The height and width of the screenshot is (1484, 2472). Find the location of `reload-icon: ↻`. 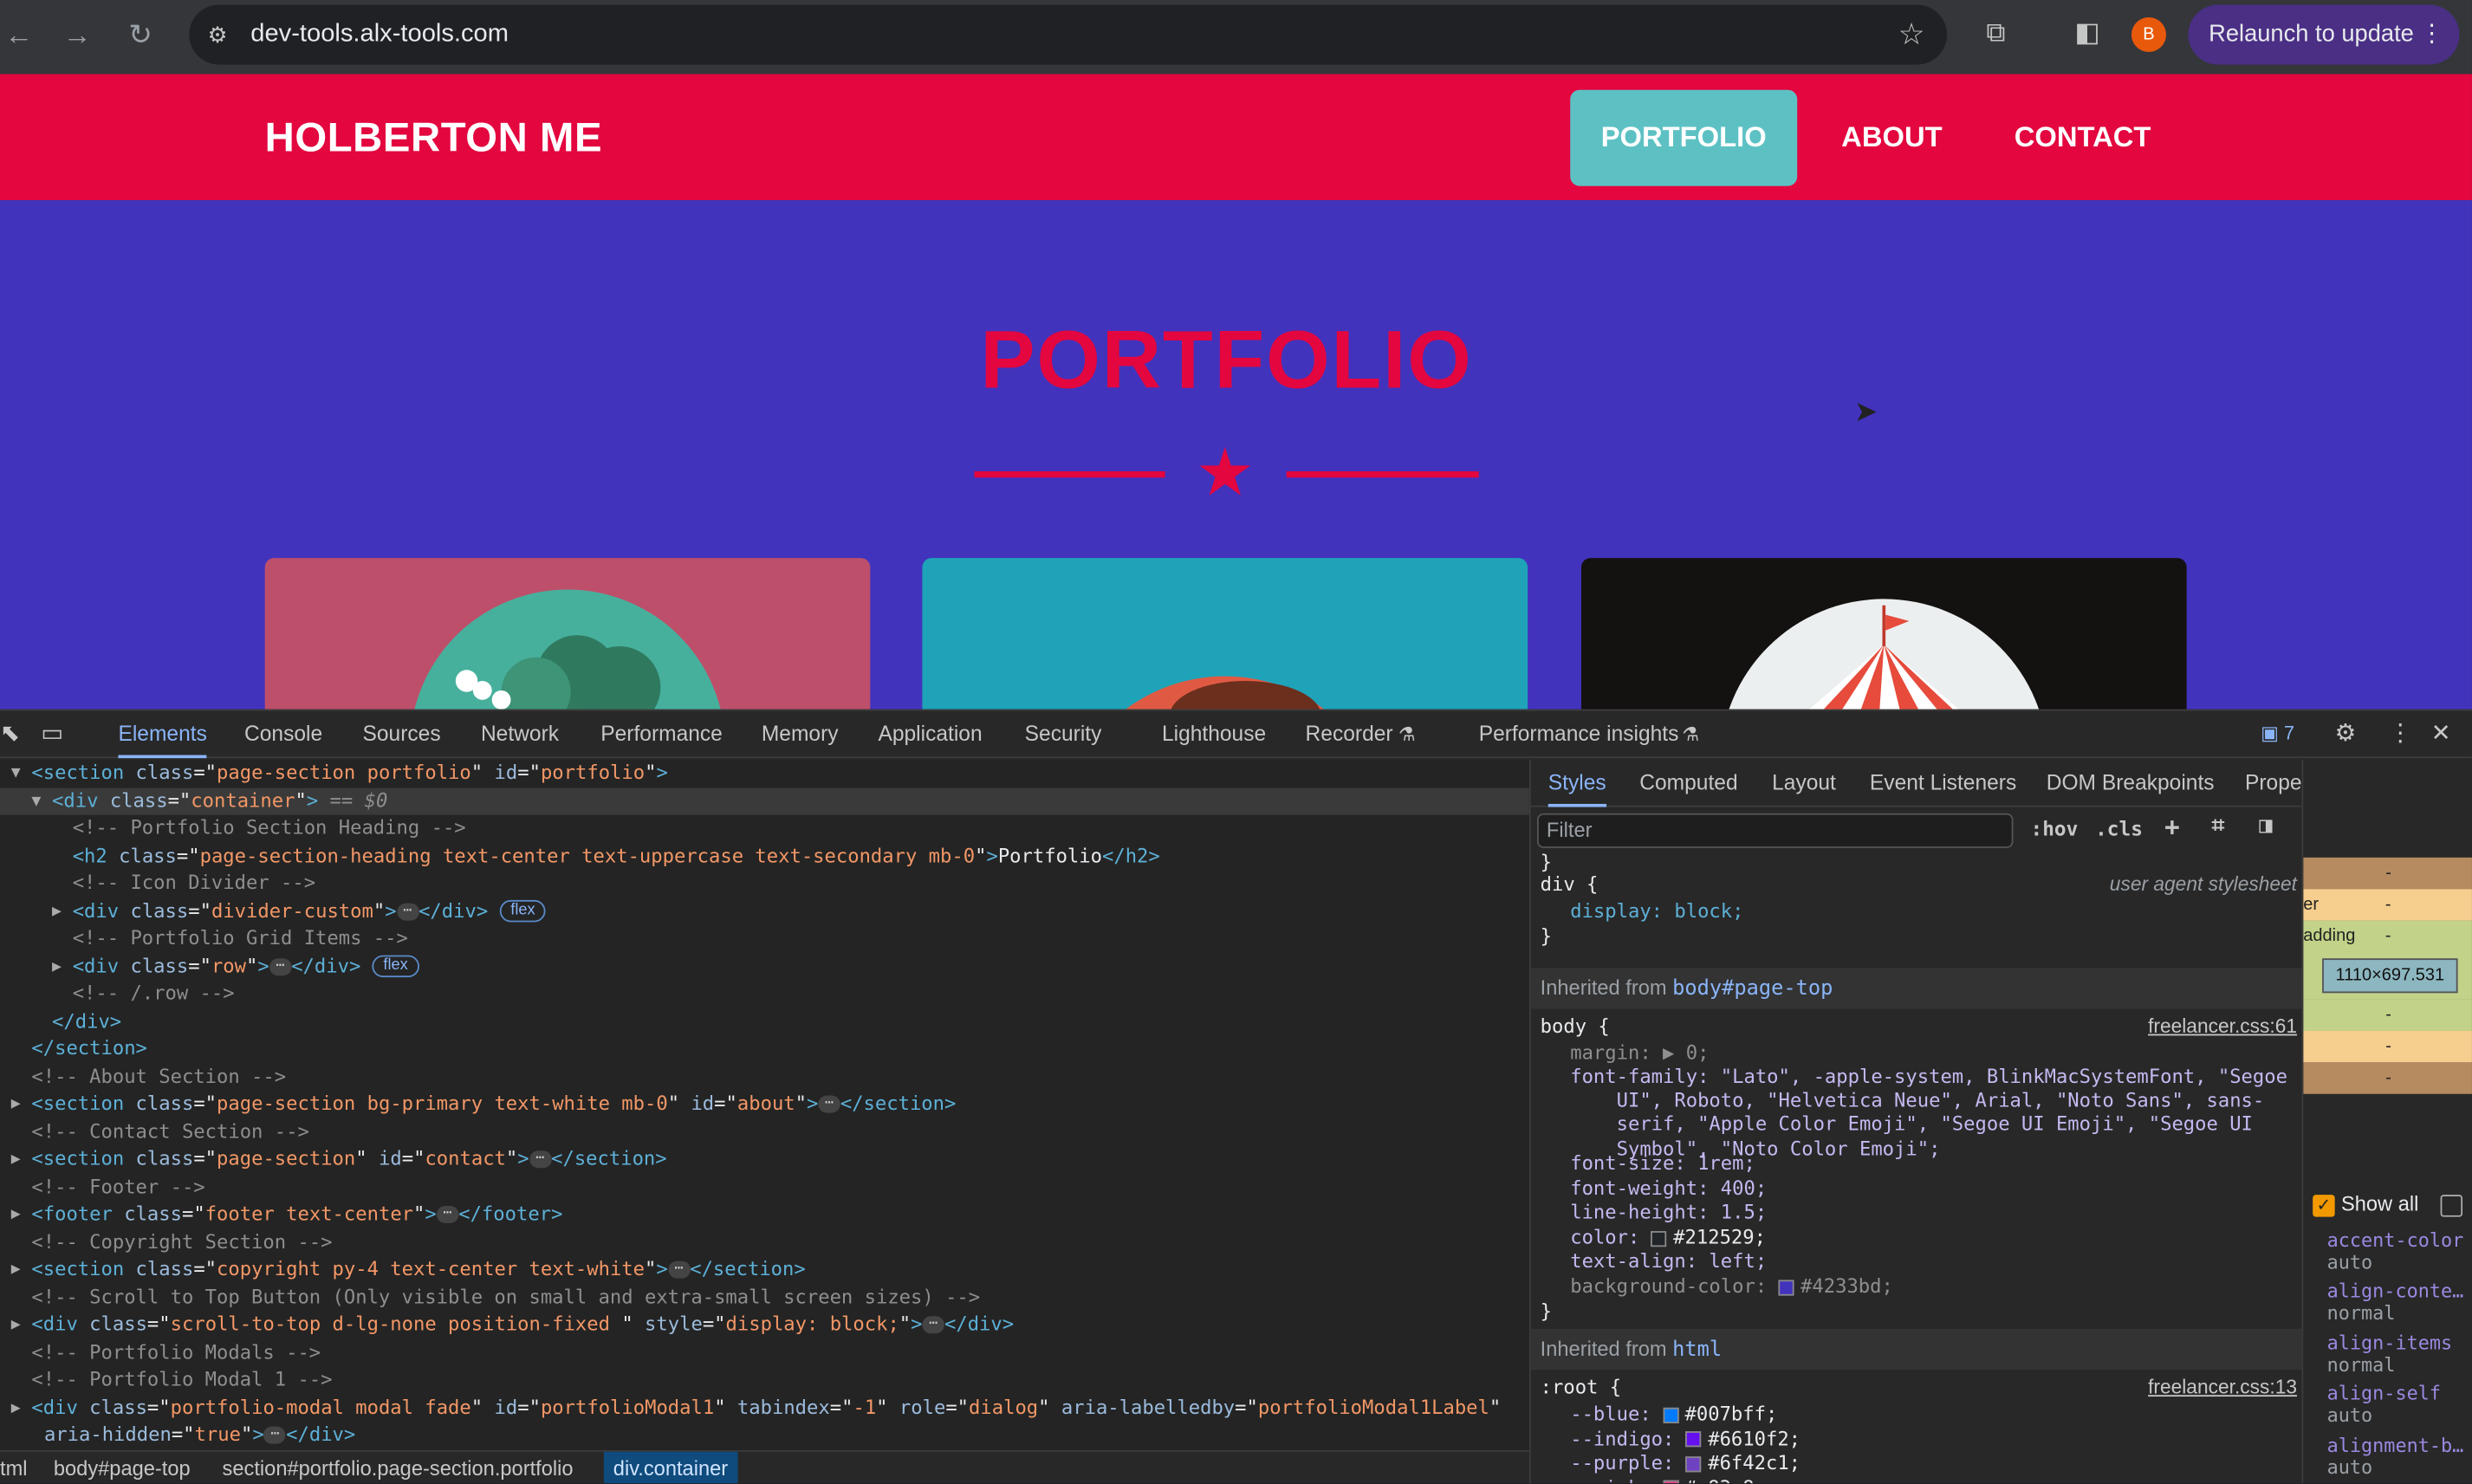

reload-icon: ↻ is located at coordinates (140, 35).